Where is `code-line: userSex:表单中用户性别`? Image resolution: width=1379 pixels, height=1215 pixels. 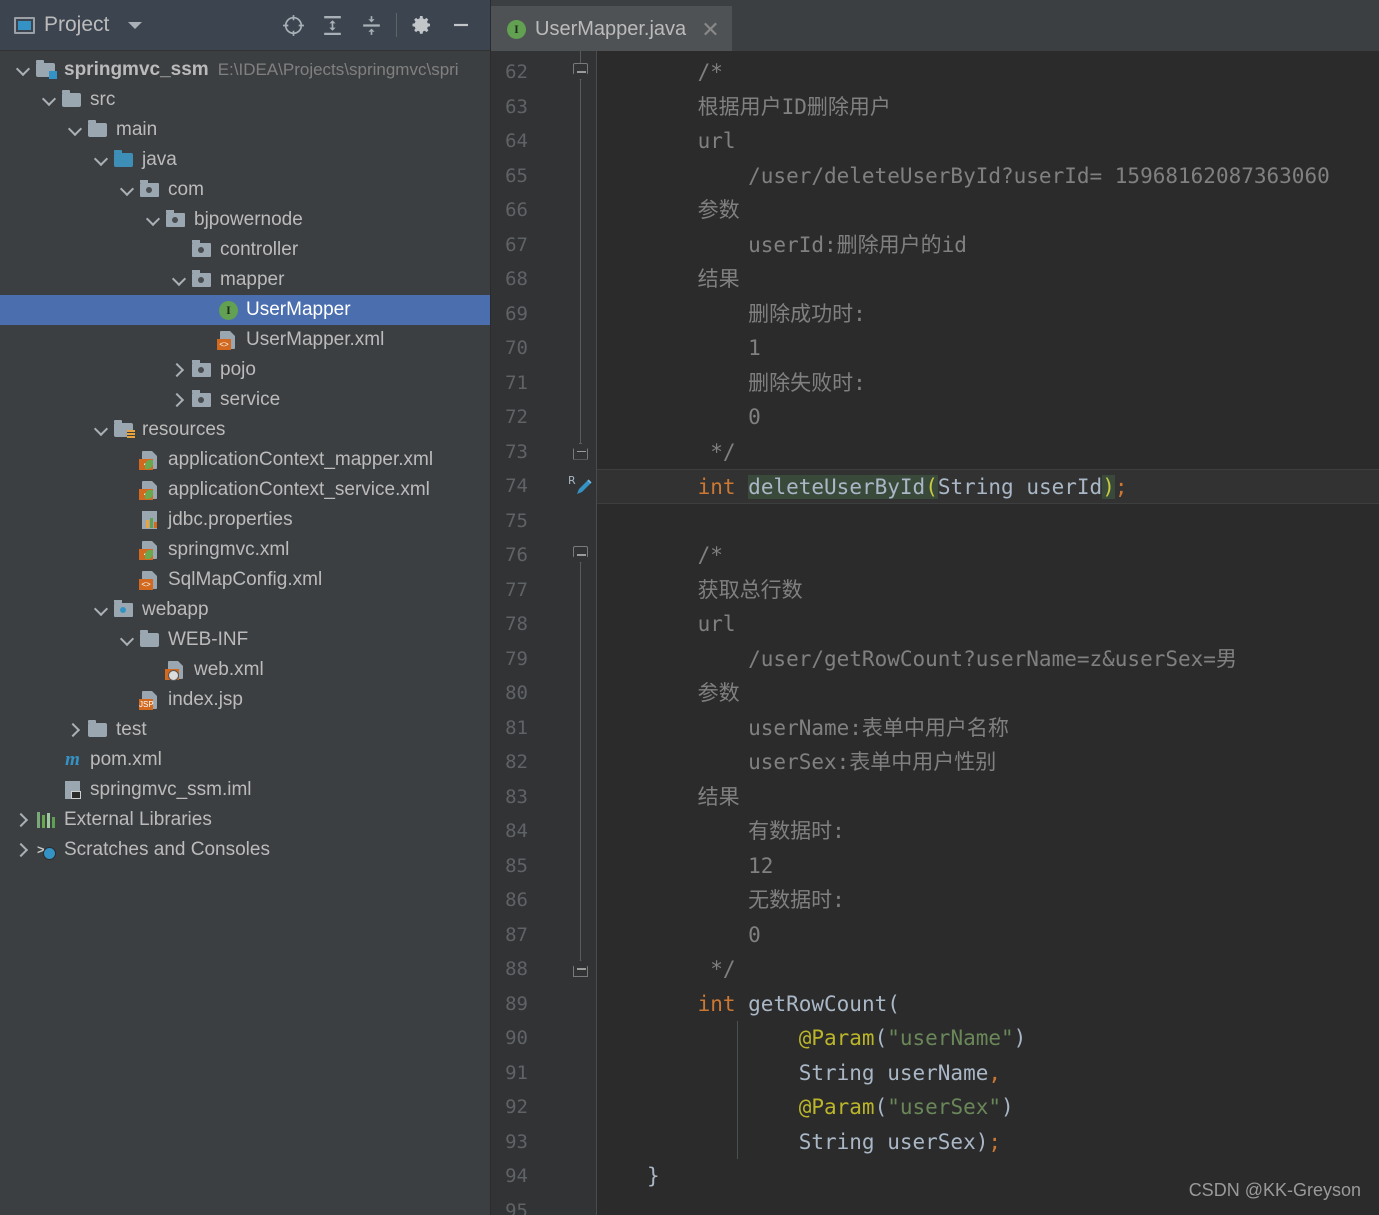
code-line: userSex:表单中用户性别 is located at coordinates (988, 762).